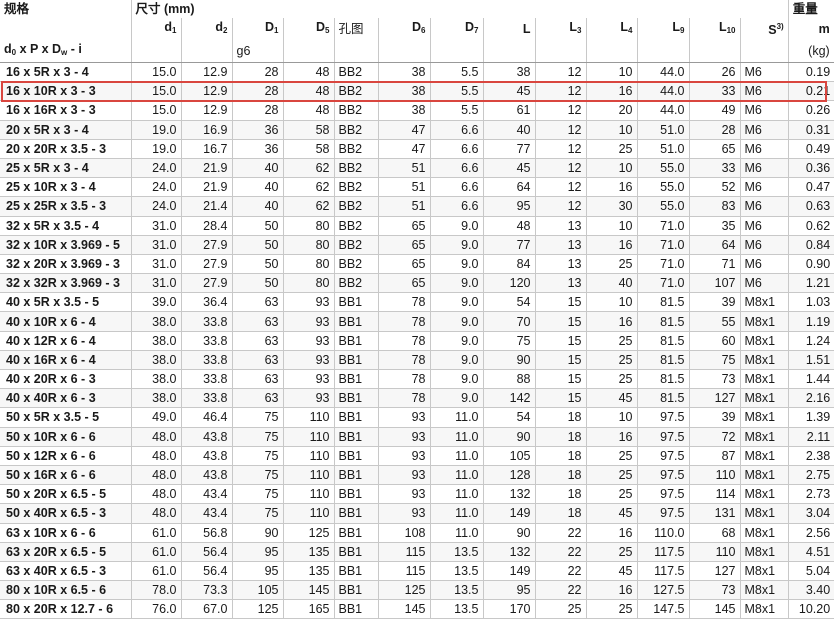 The image size is (834, 619). Describe the element at coordinates (457, 168) in the screenshot. I see `row-cell: 6.6` at that location.